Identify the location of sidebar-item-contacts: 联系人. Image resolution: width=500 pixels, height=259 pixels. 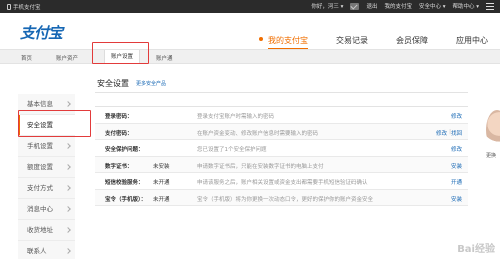
(46, 250).